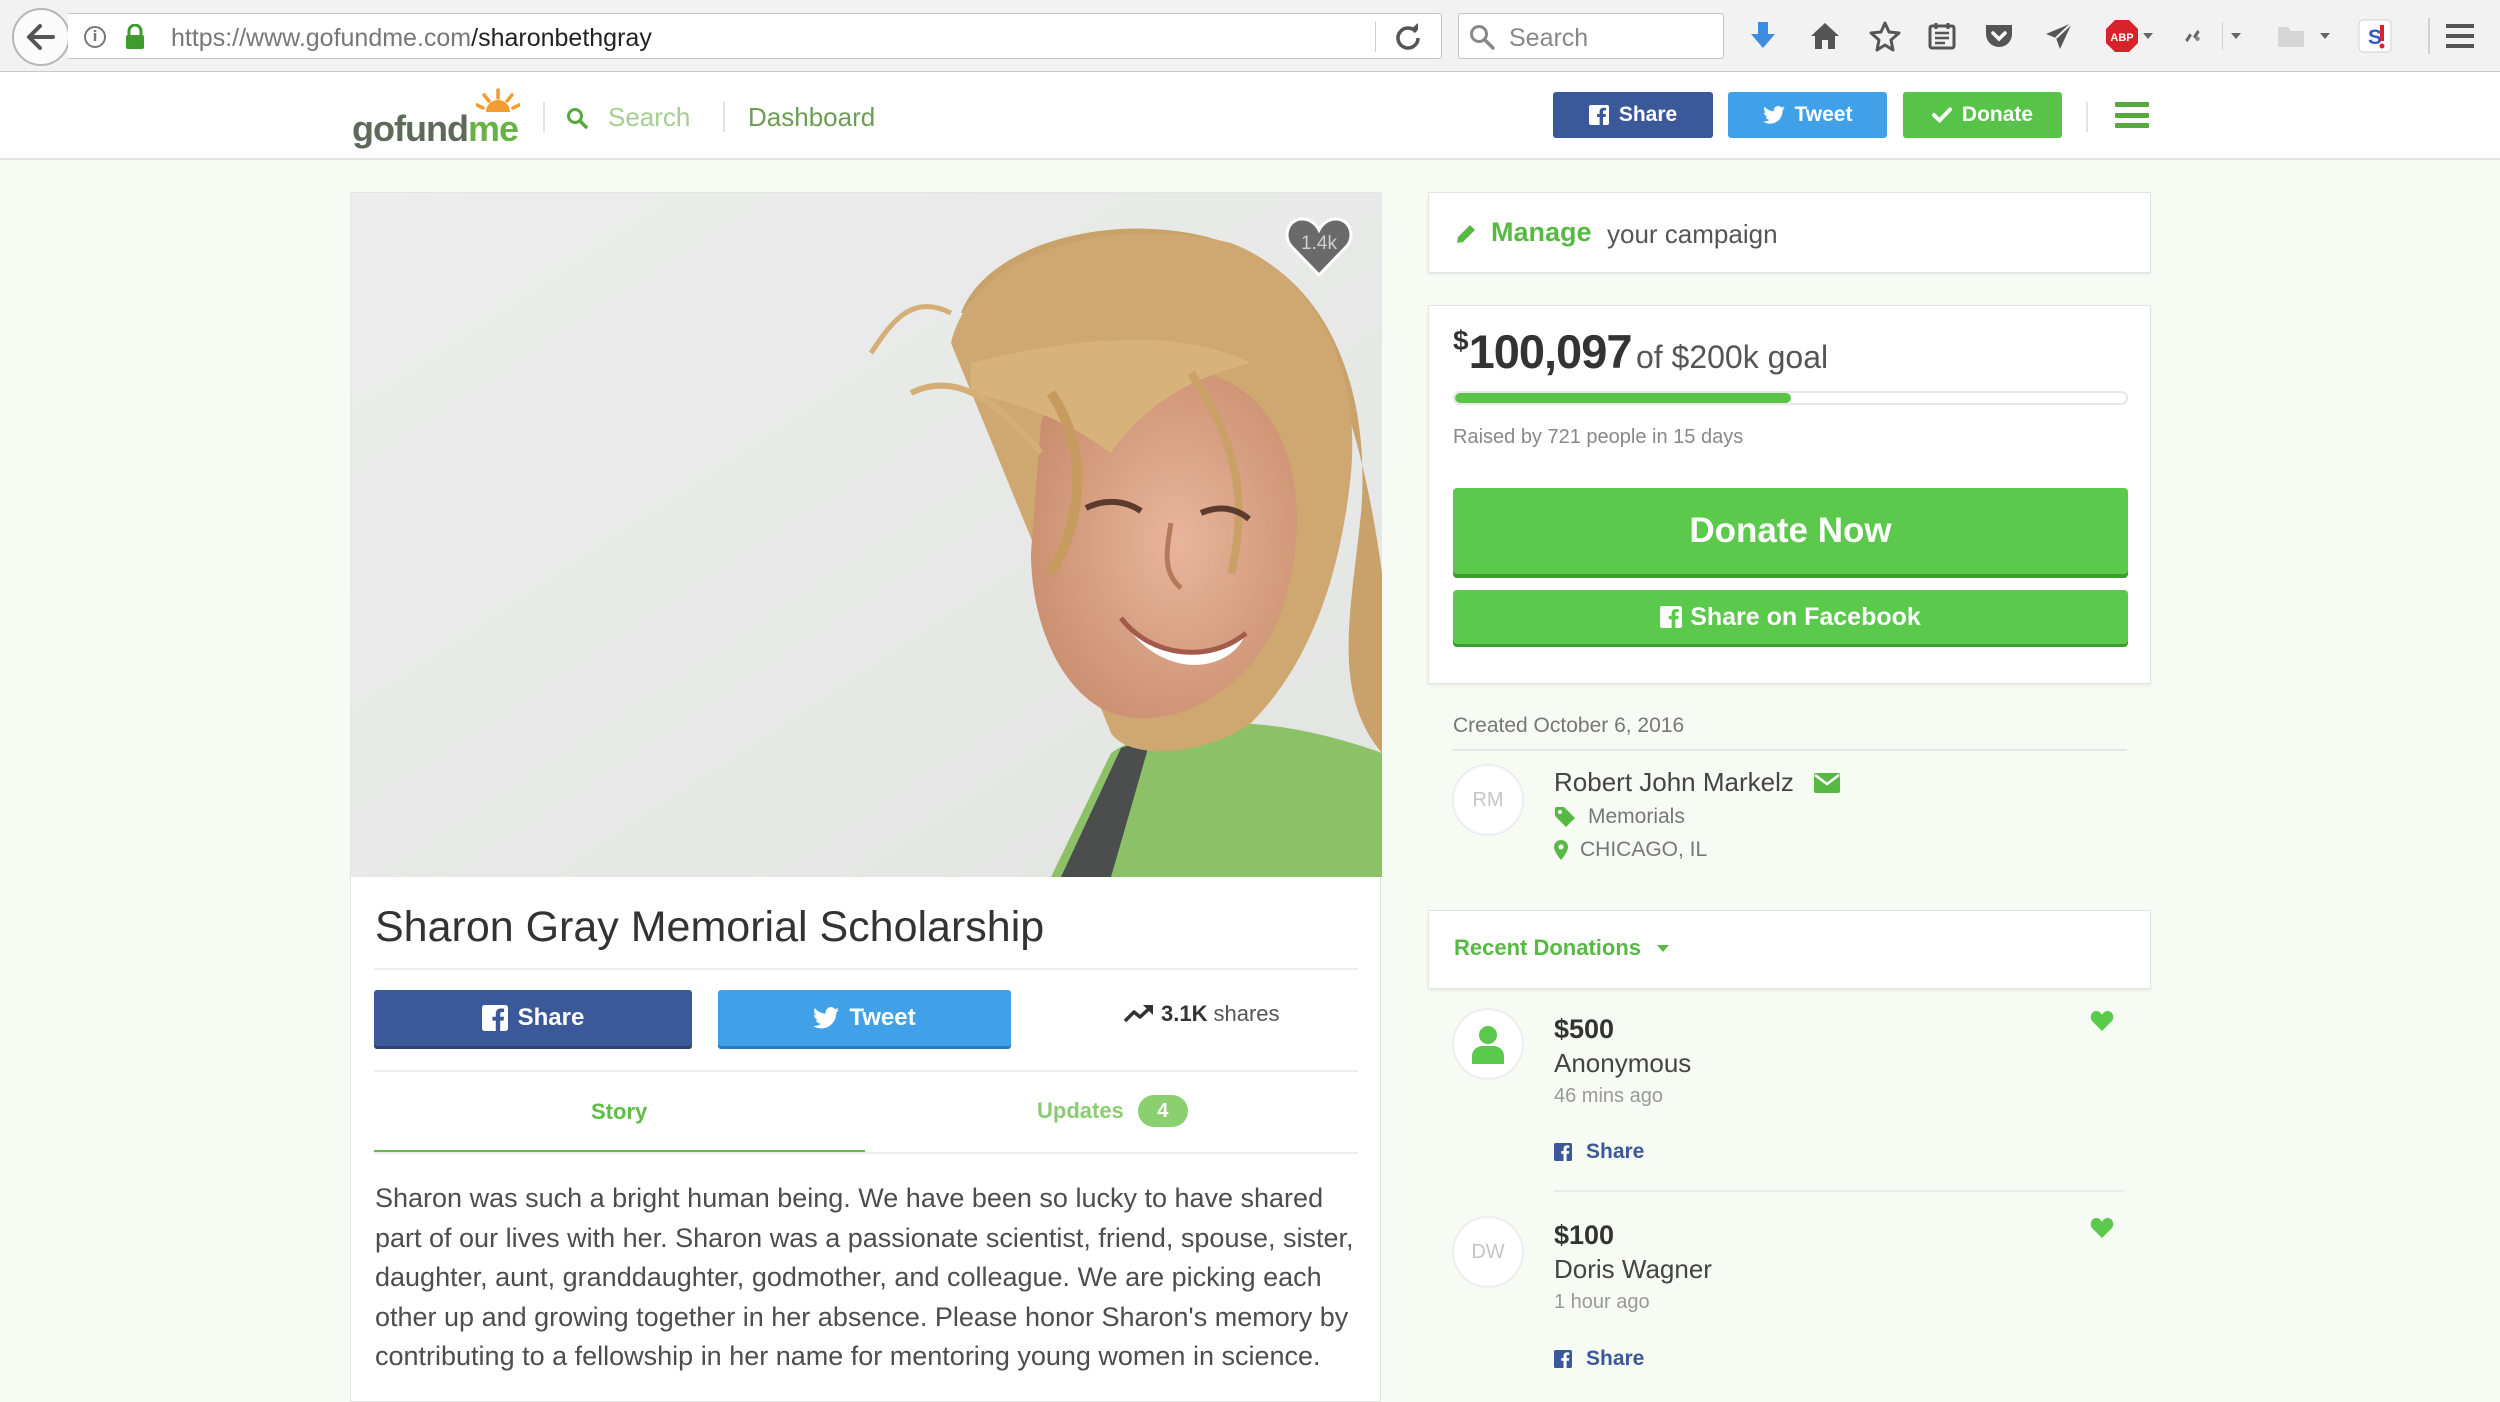 This screenshot has height=1402, width=2500. Describe the element at coordinates (2212, 36) in the screenshot. I see `extension-icon` at that location.